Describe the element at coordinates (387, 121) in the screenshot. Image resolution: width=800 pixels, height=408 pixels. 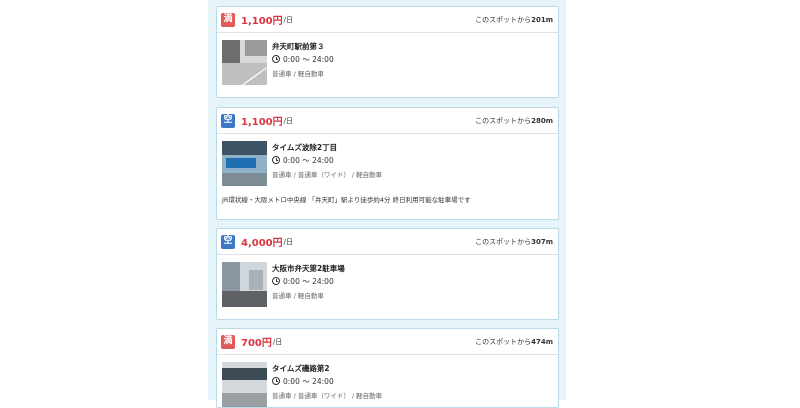
I see `card-header: 空 1,100円 /日 このスポットから280m` at that location.